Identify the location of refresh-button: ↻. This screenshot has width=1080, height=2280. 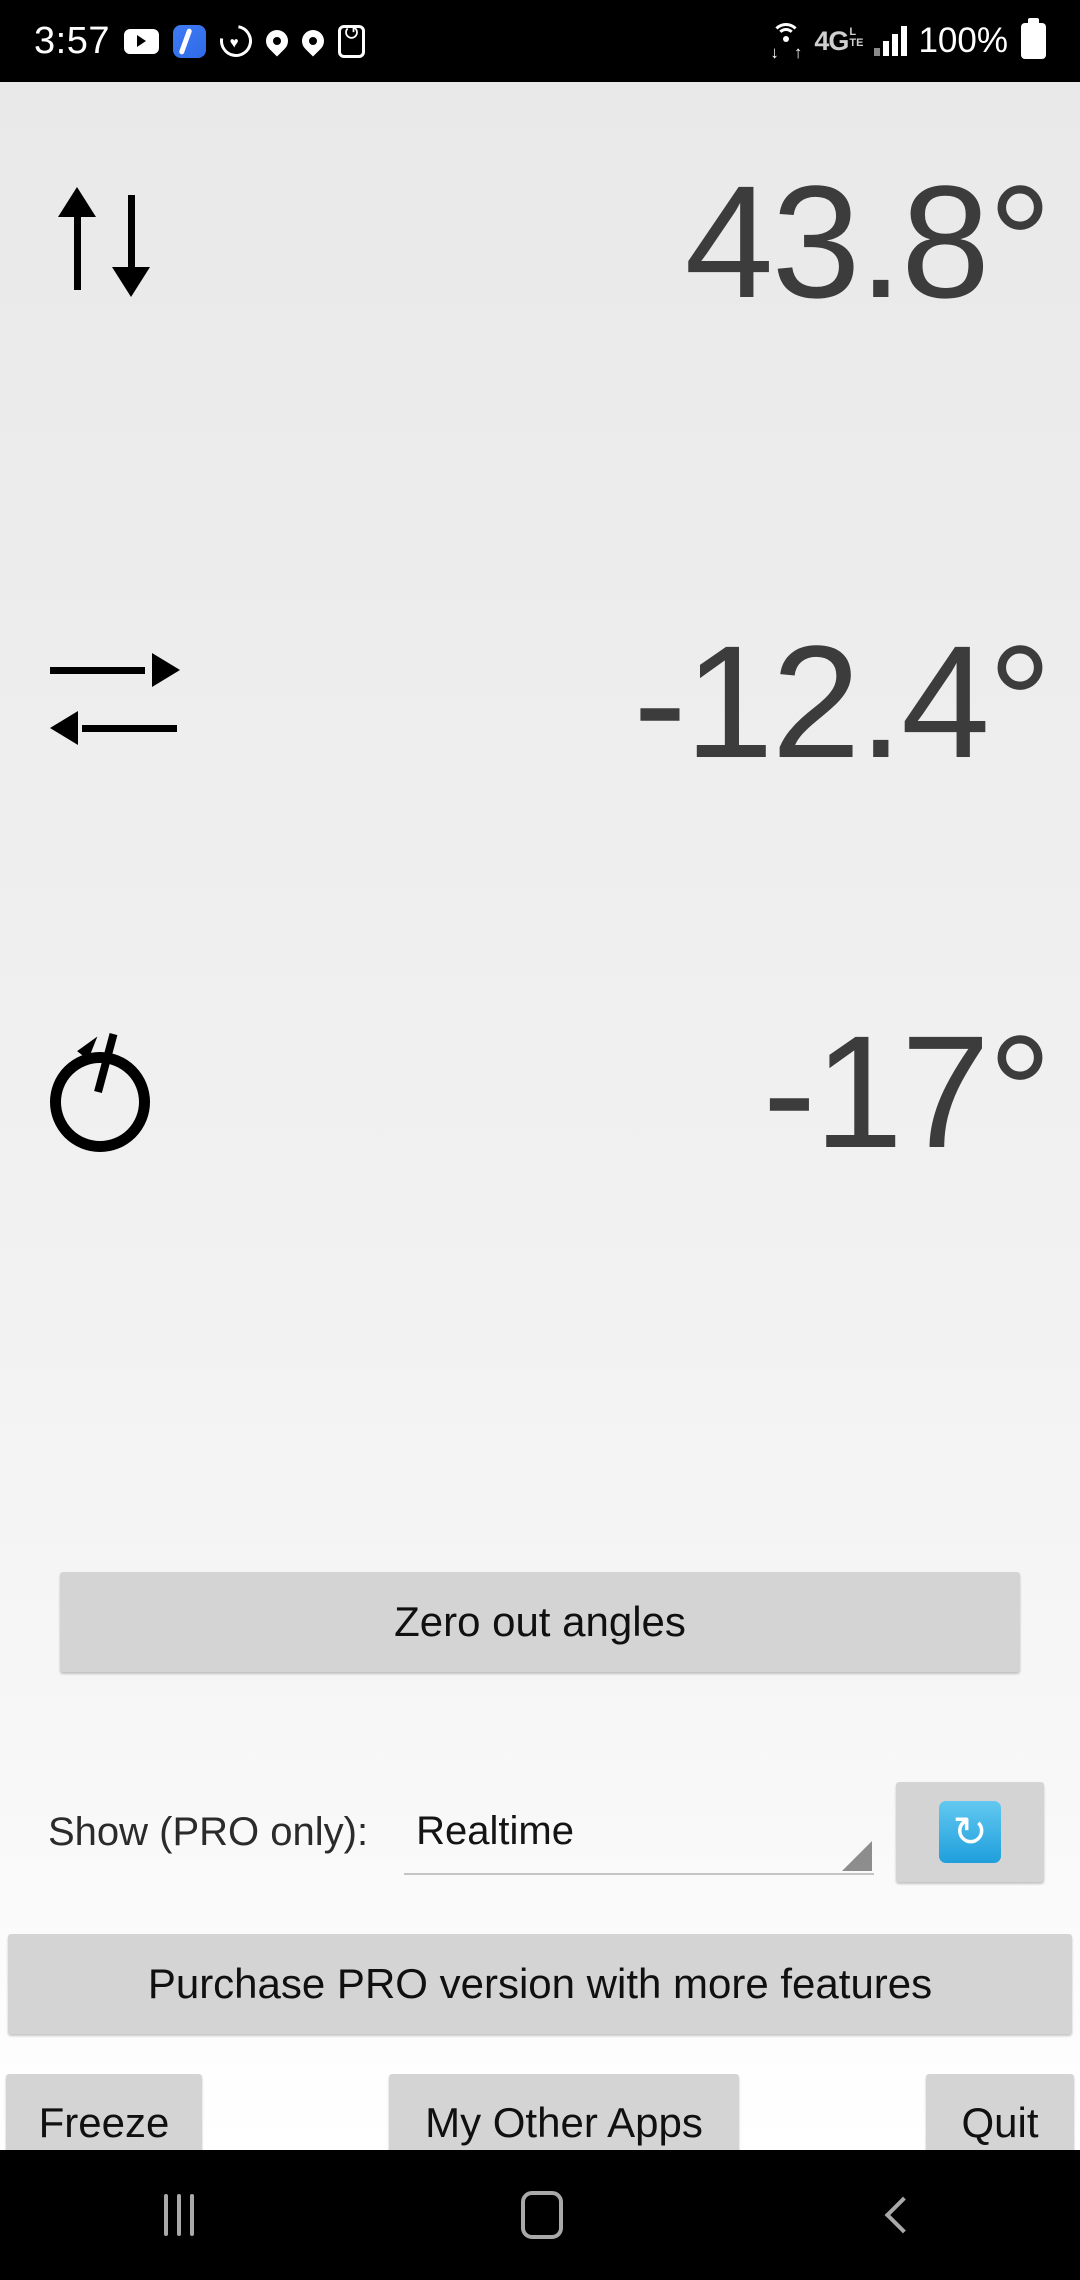
(970, 1832).